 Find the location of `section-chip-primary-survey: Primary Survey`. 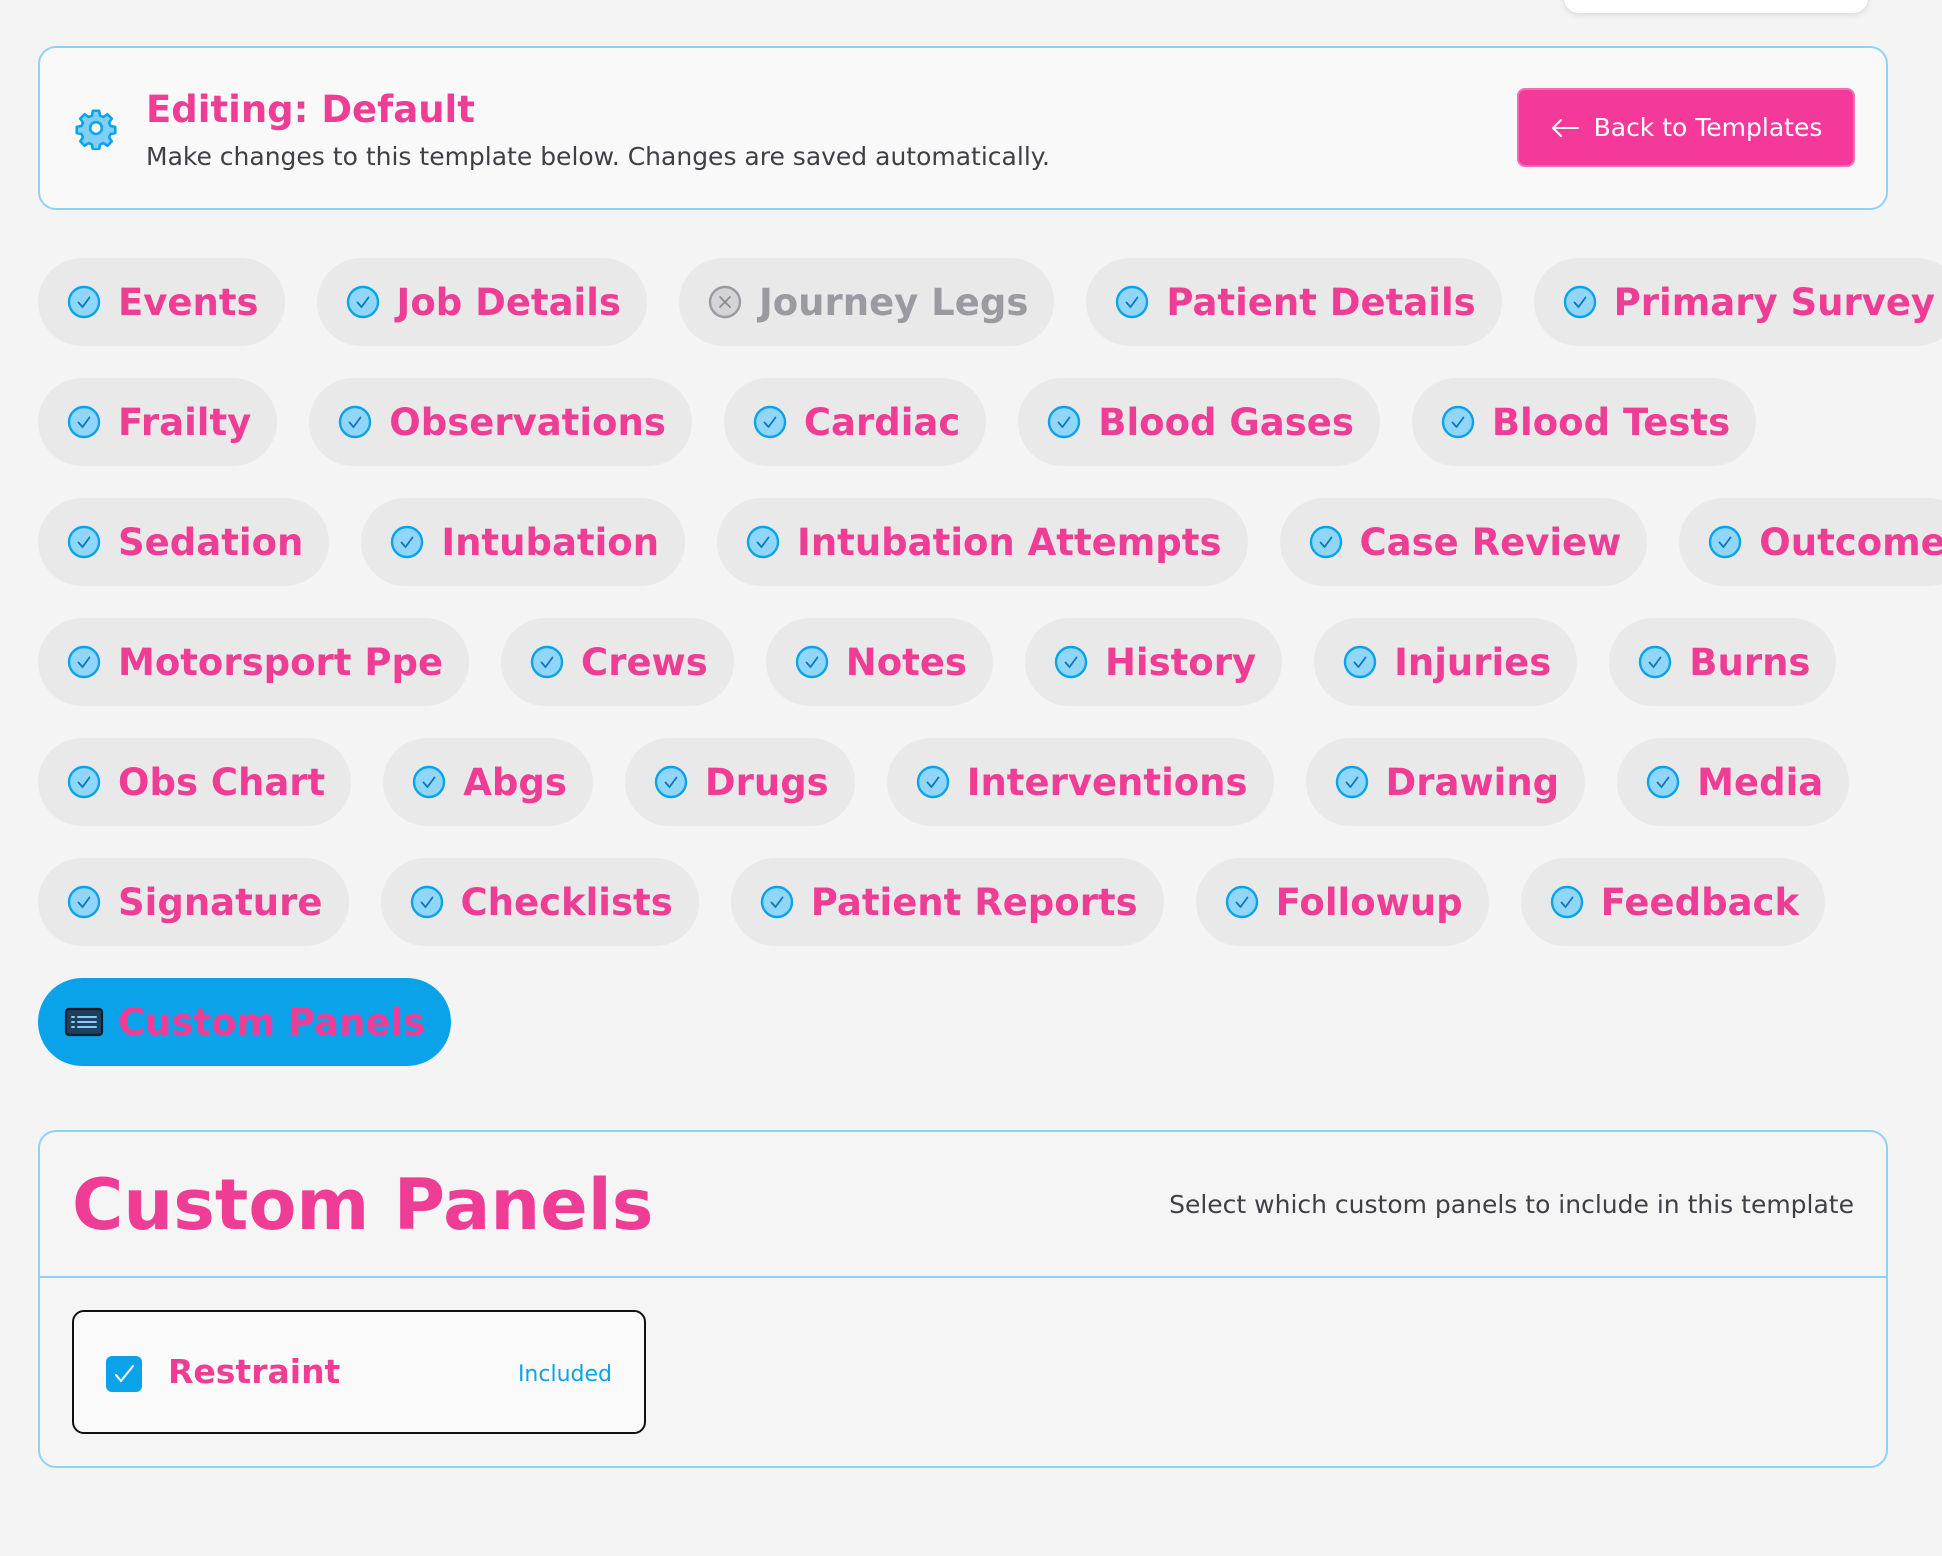

section-chip-primary-survey: Primary Survey is located at coordinates (1737, 302).